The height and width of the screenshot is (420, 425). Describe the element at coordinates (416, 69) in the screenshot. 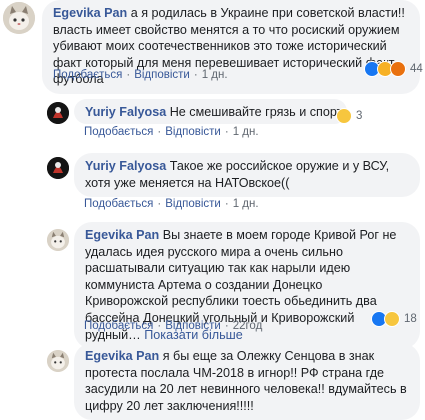

I see `reaction-count: 44` at that location.